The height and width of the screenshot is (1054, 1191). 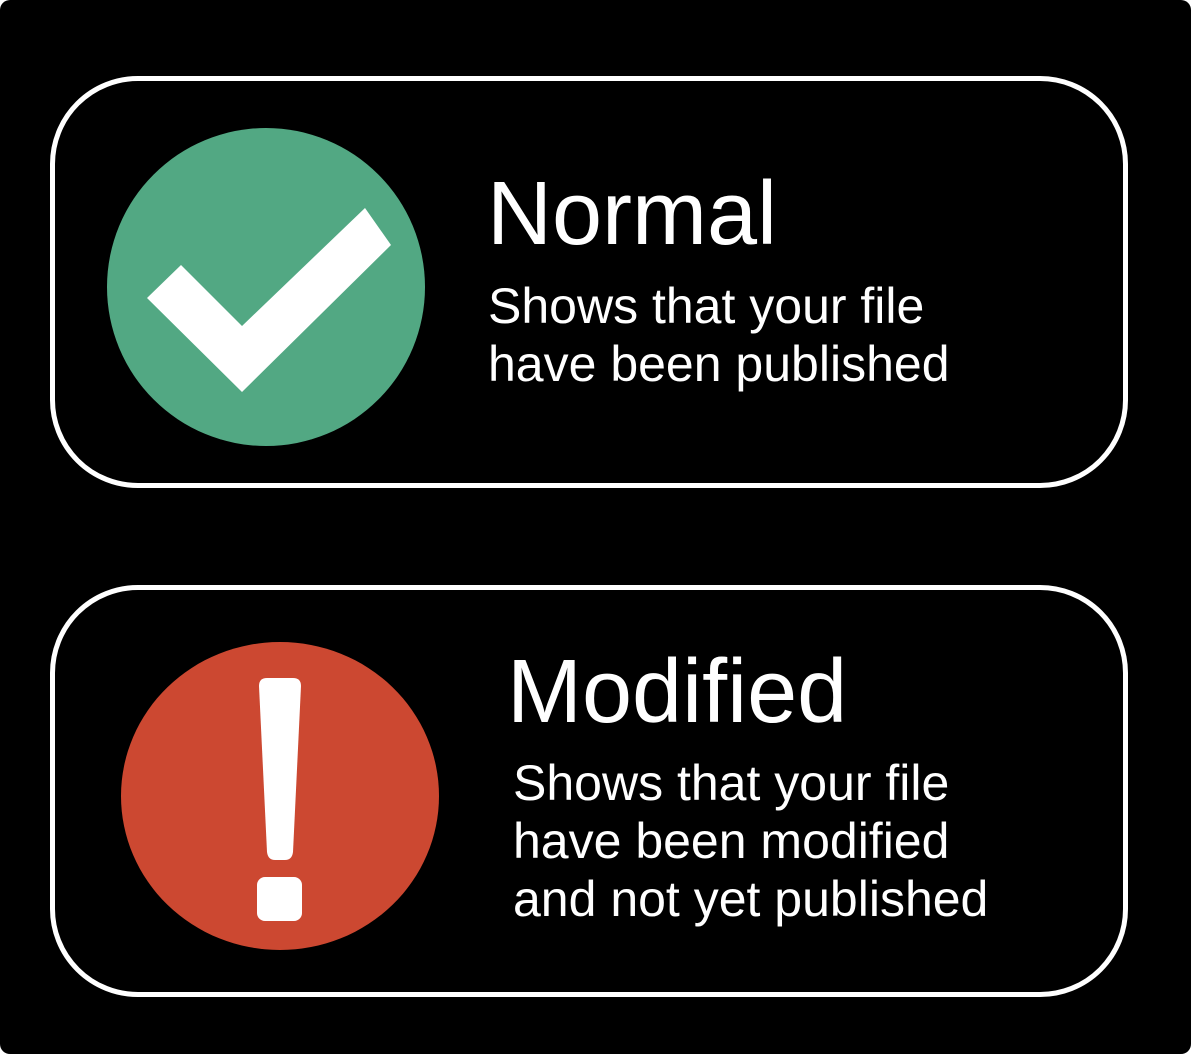 What do you see at coordinates (632, 214) in the screenshot?
I see `status-title-normal: Normal` at bounding box center [632, 214].